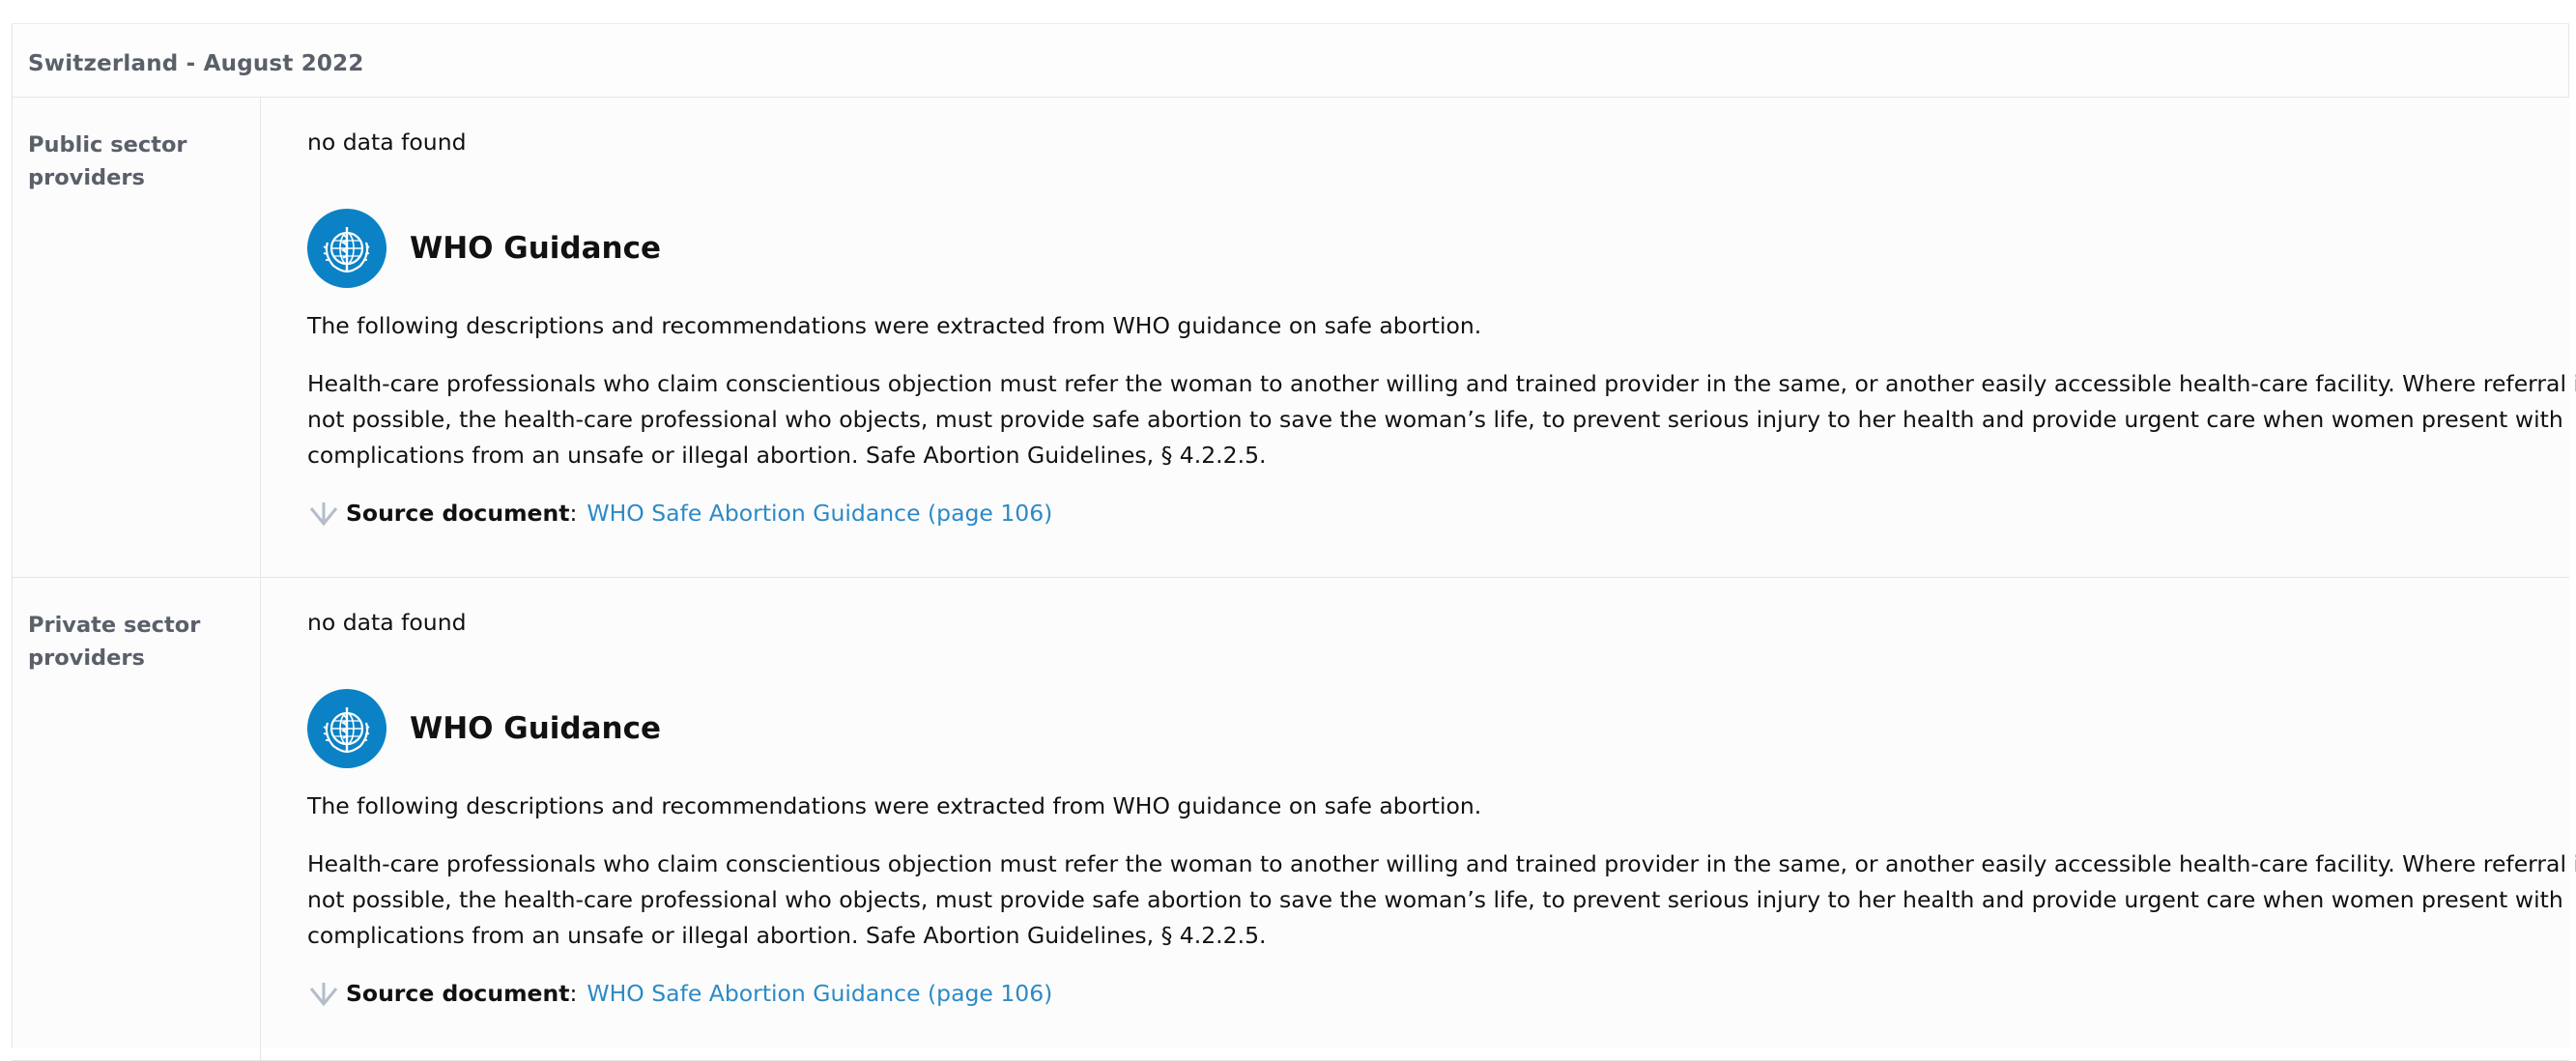 This screenshot has height=1061, width=2576. What do you see at coordinates (115, 642) in the screenshot?
I see `row-label-text: Private sector providers` at bounding box center [115, 642].